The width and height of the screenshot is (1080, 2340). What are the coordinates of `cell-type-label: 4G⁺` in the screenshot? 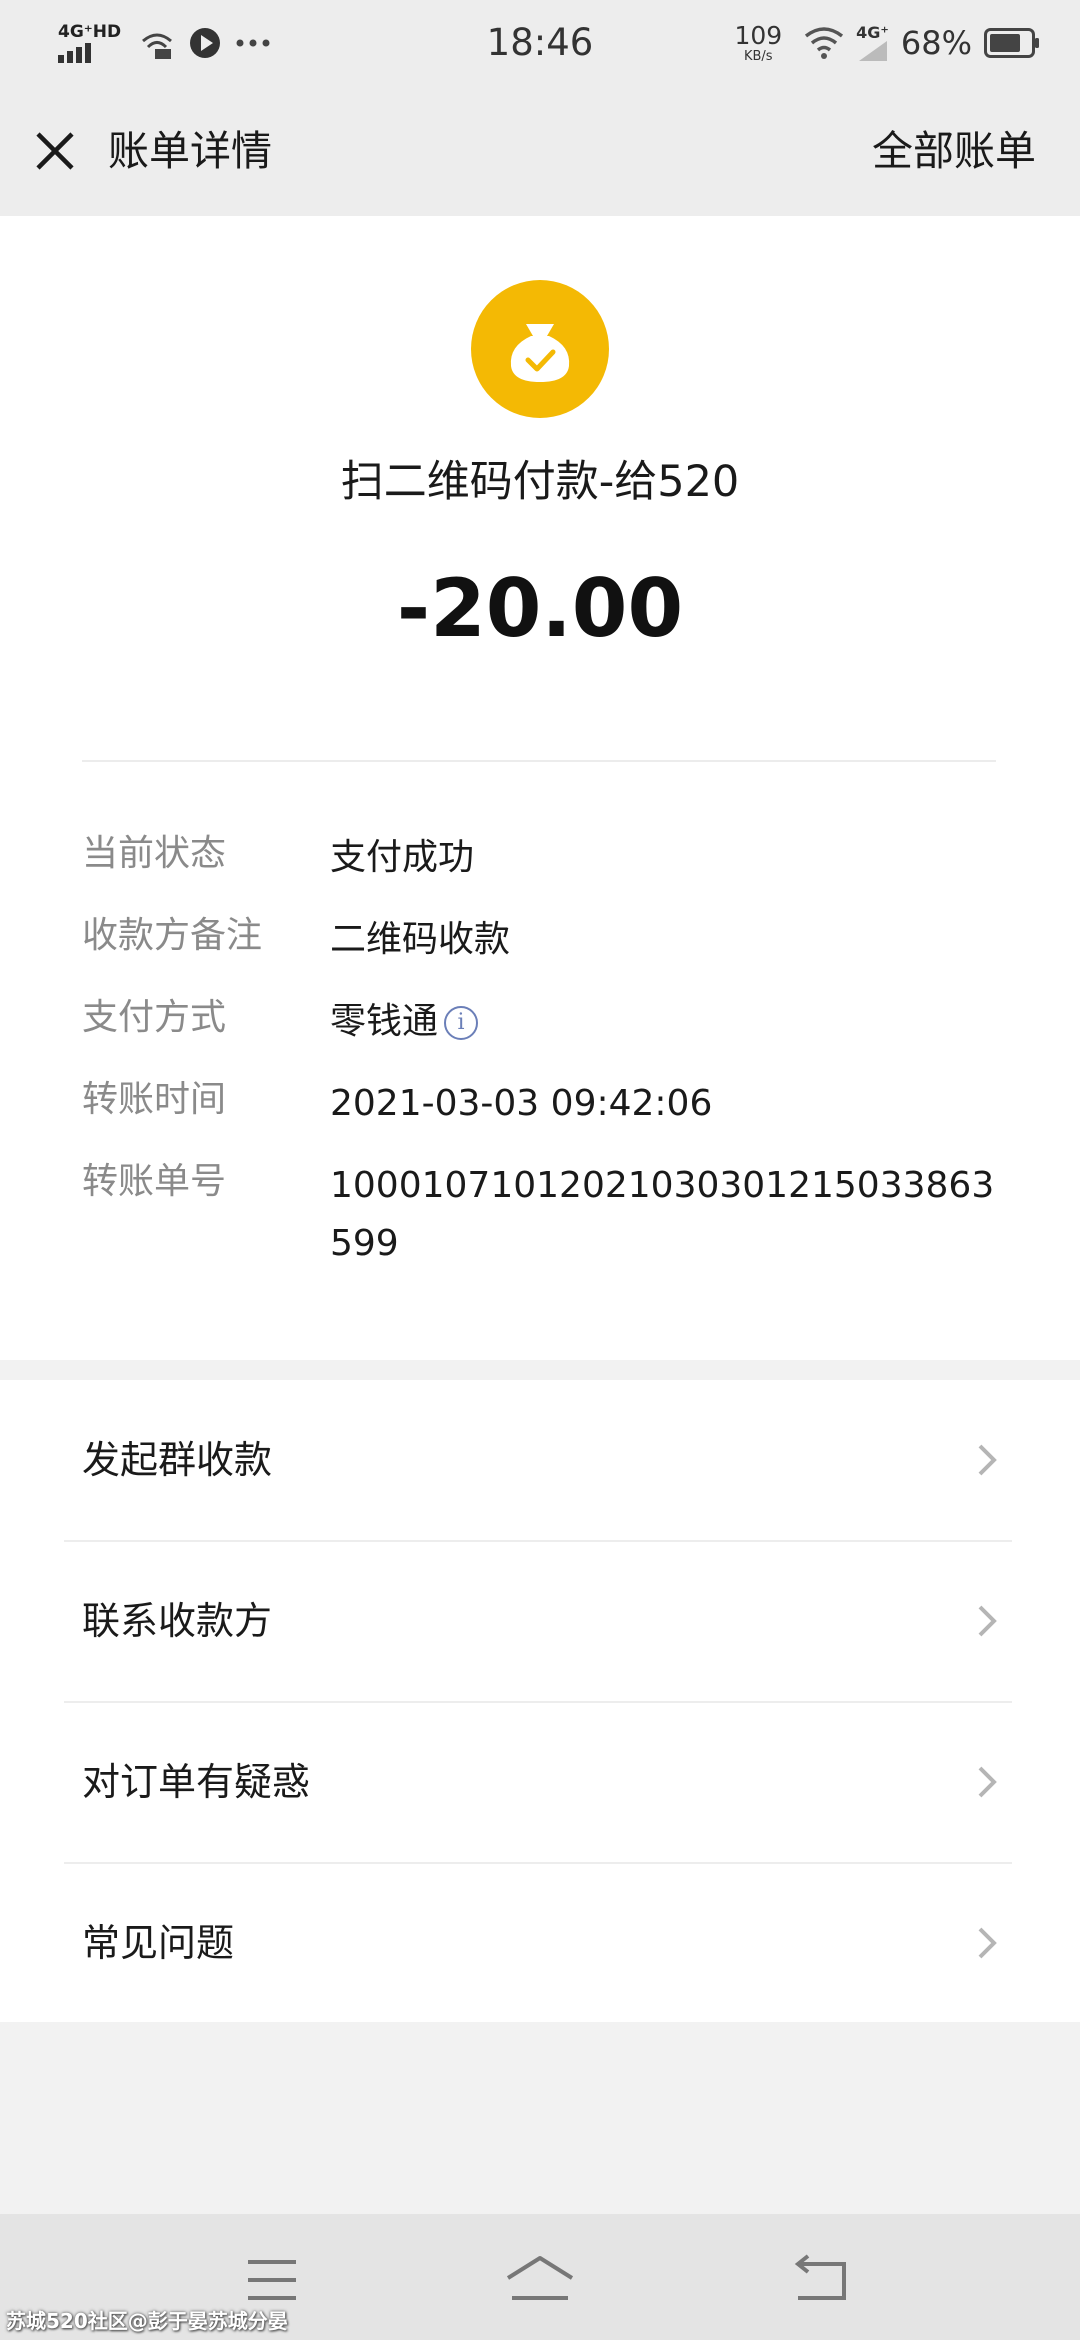 It's located at (872, 32).